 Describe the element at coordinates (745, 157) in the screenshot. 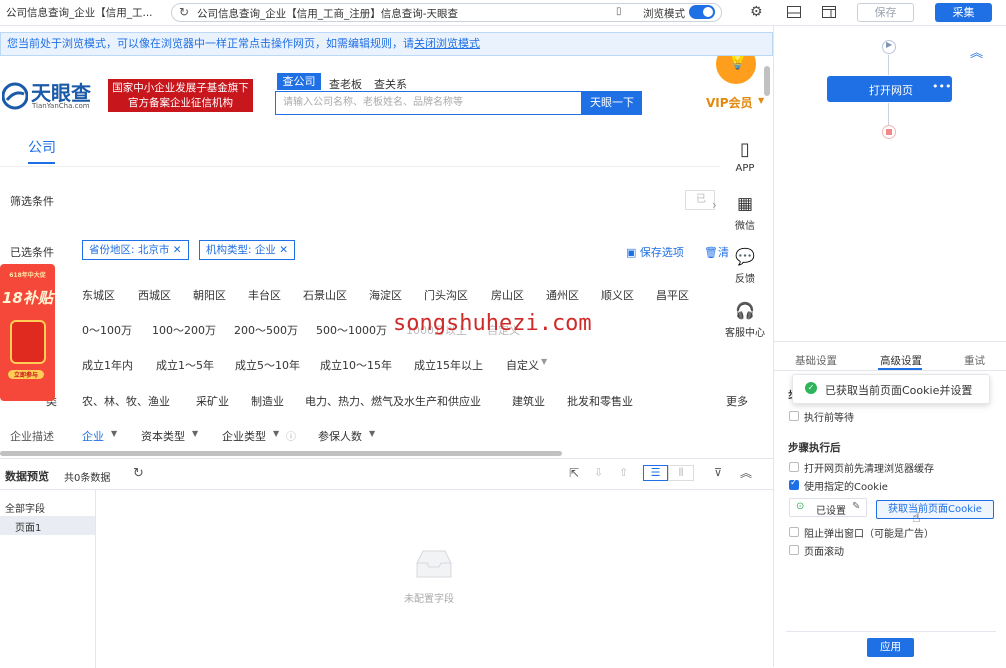

I see `sidebar-app: ▯ APP` at that location.